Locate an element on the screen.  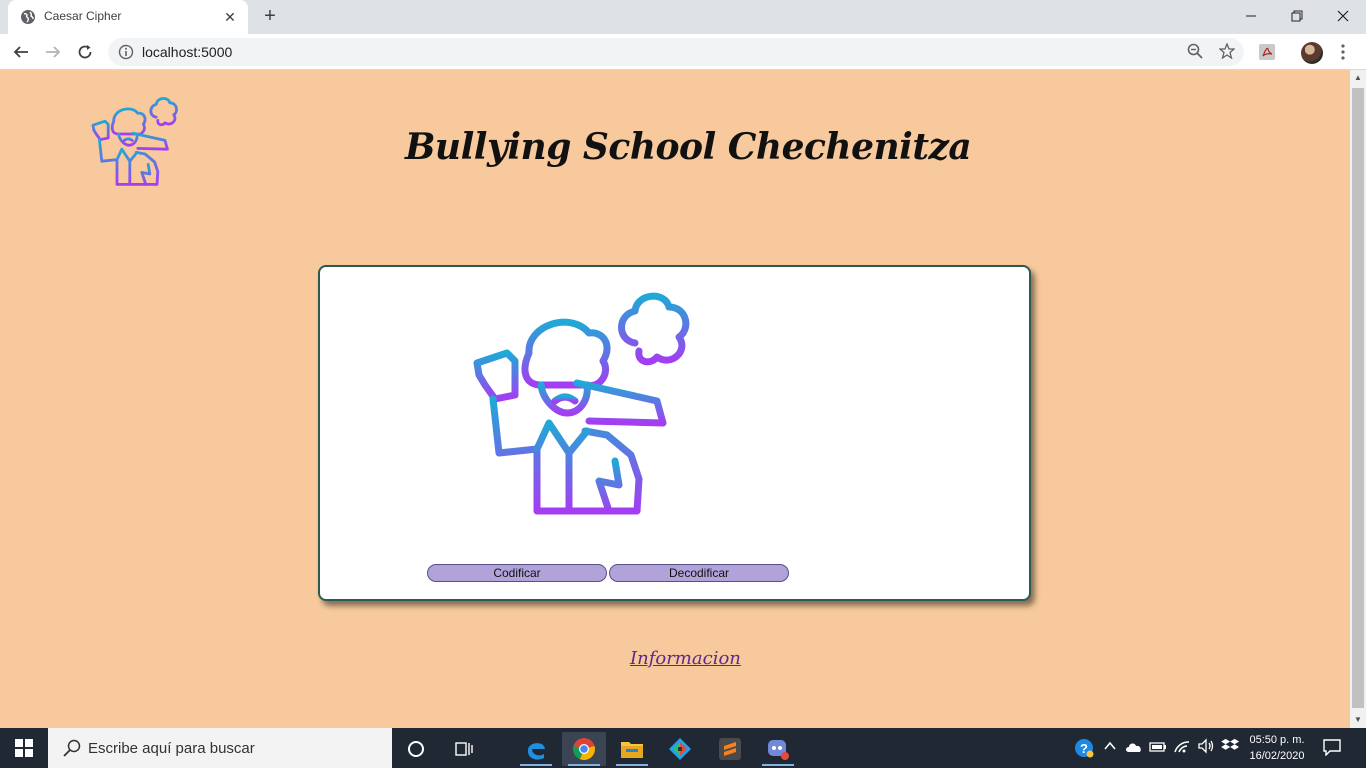
site-info-icon is located at coordinates (126, 52).